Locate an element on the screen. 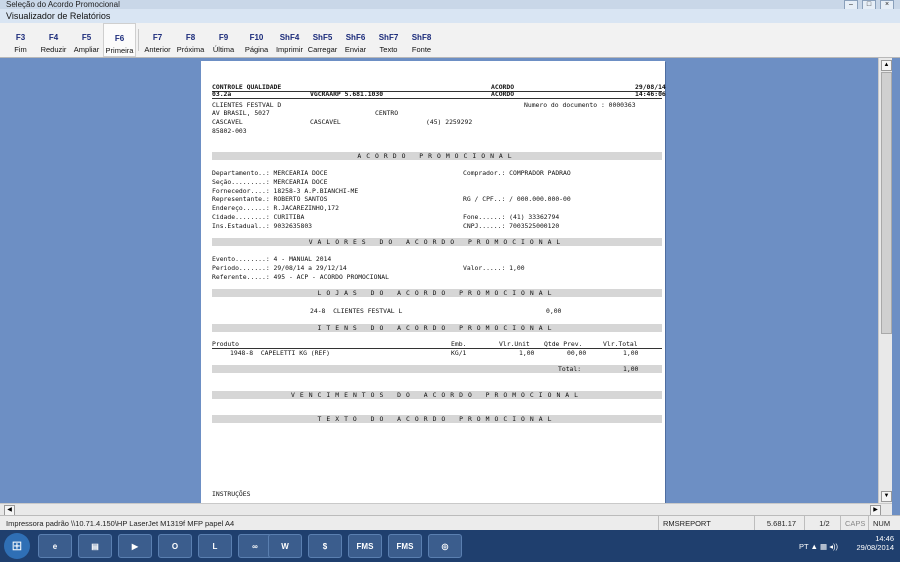 This screenshot has height=562, width=900. toolbar-key: F3 is located at coordinates (20, 37).